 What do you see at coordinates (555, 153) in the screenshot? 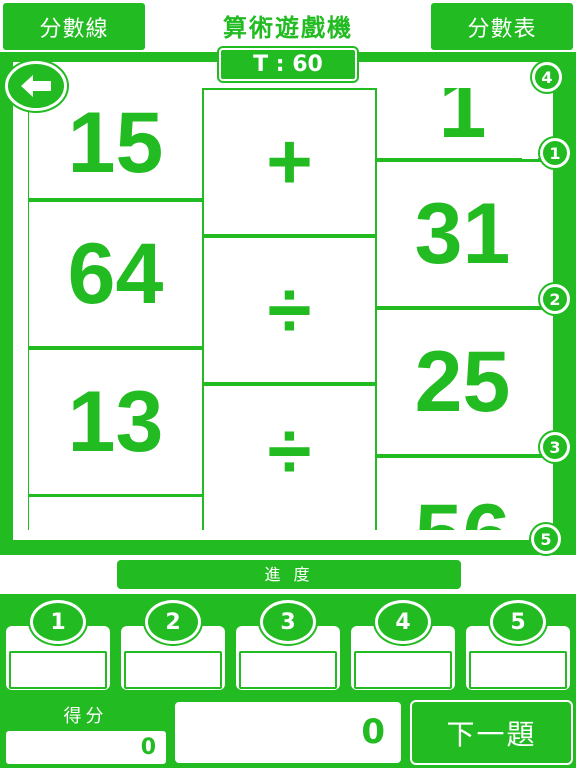
I see `row-marker-1: 1` at bounding box center [555, 153].